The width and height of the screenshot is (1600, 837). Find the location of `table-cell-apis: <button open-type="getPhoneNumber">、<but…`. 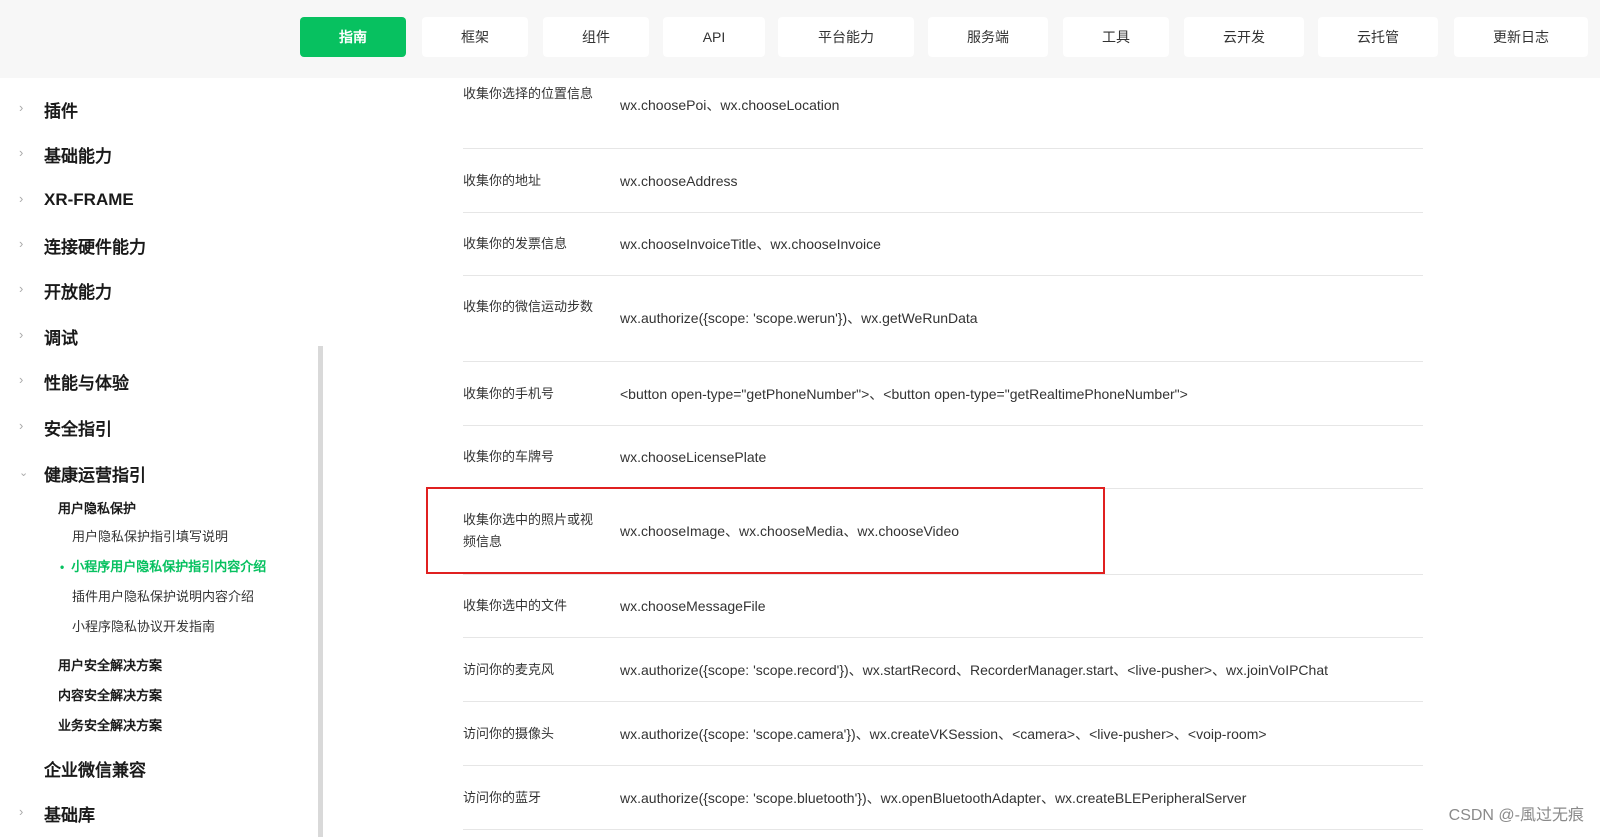

table-cell-apis: <button open-type="getPhoneNumber">、<but… is located at coordinates (904, 394).